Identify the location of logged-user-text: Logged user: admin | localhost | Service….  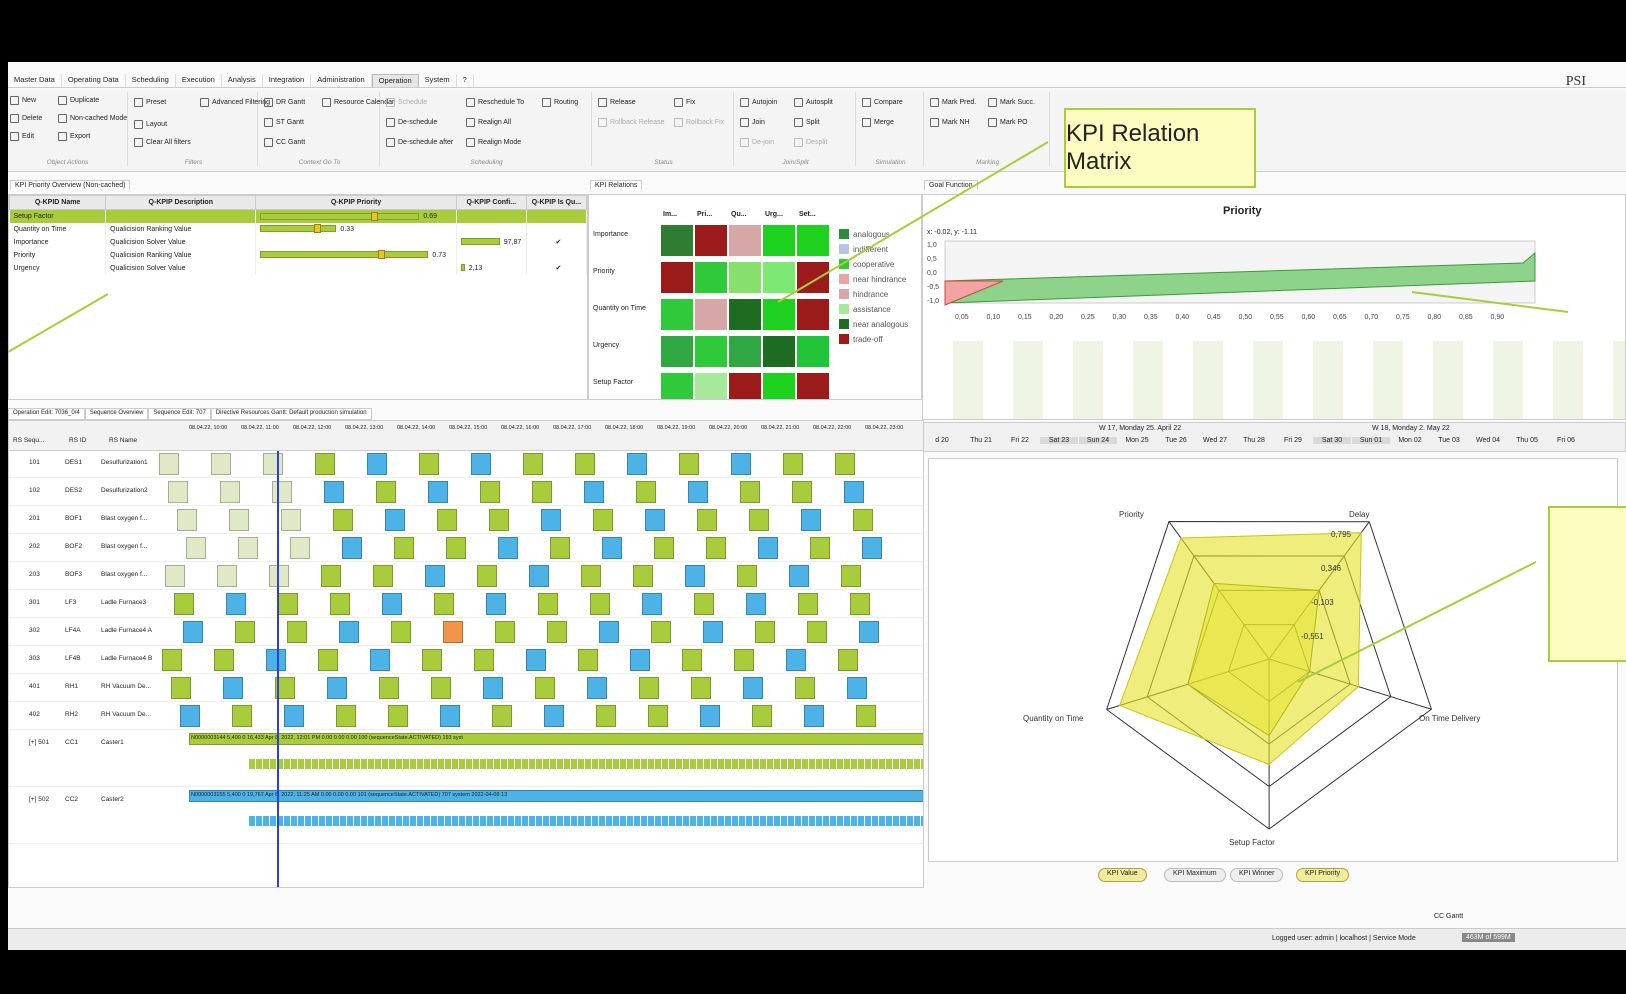
(1344, 938).